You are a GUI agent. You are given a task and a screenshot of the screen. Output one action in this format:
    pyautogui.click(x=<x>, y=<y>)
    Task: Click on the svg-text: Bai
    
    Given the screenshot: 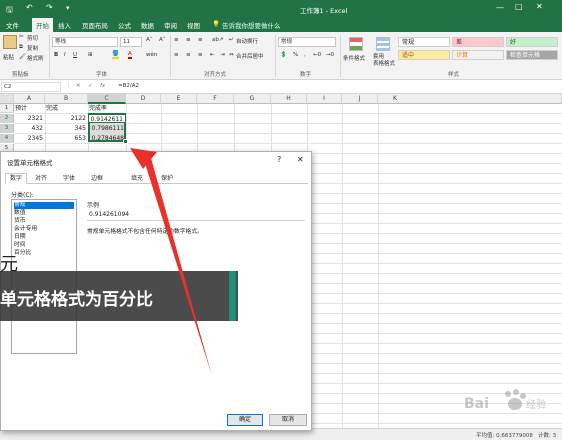 What is the action you would take?
    pyautogui.click(x=476, y=404)
    